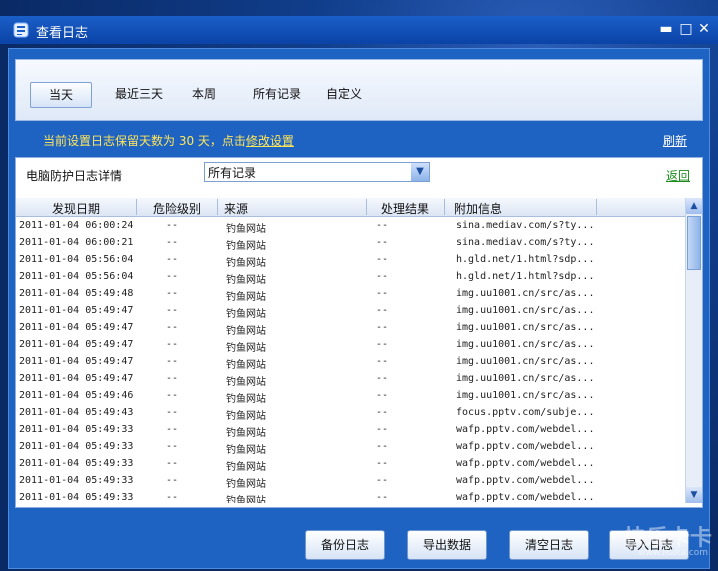 This screenshot has height=571, width=718. I want to click on date-range-tabs: 当天 最近三天 本周 所有记录 自定义, so click(359, 90).